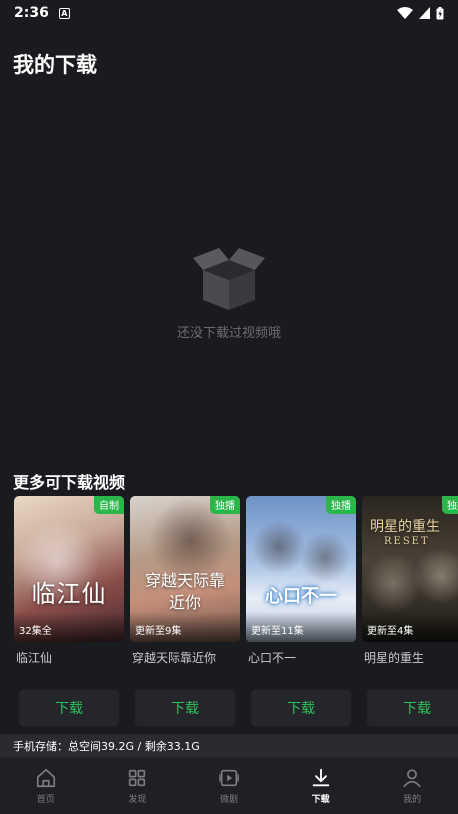  Describe the element at coordinates (185, 657) in the screenshot. I see `video-title: 穿越天际靠近你` at that location.